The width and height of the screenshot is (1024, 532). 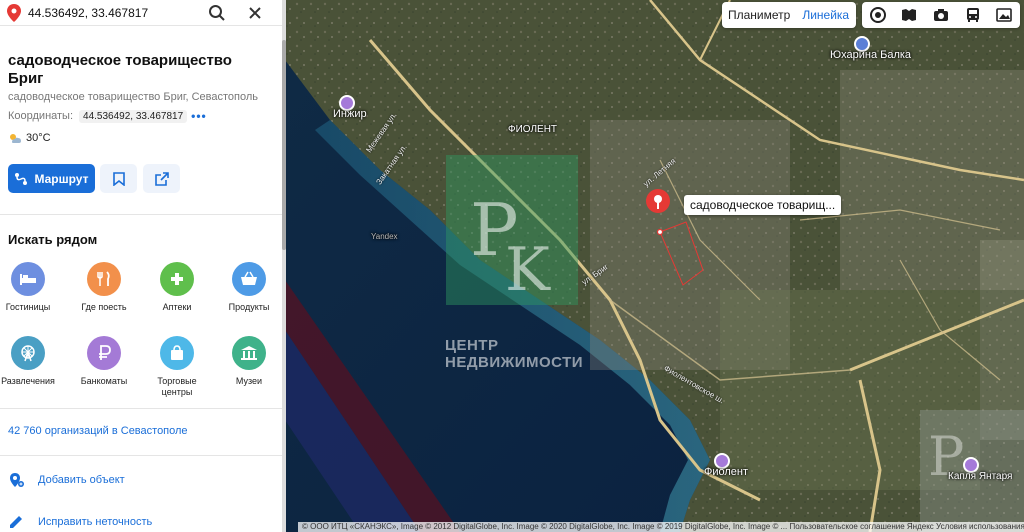 What do you see at coordinates (217, 13) in the screenshot?
I see `search-icon` at bounding box center [217, 13].